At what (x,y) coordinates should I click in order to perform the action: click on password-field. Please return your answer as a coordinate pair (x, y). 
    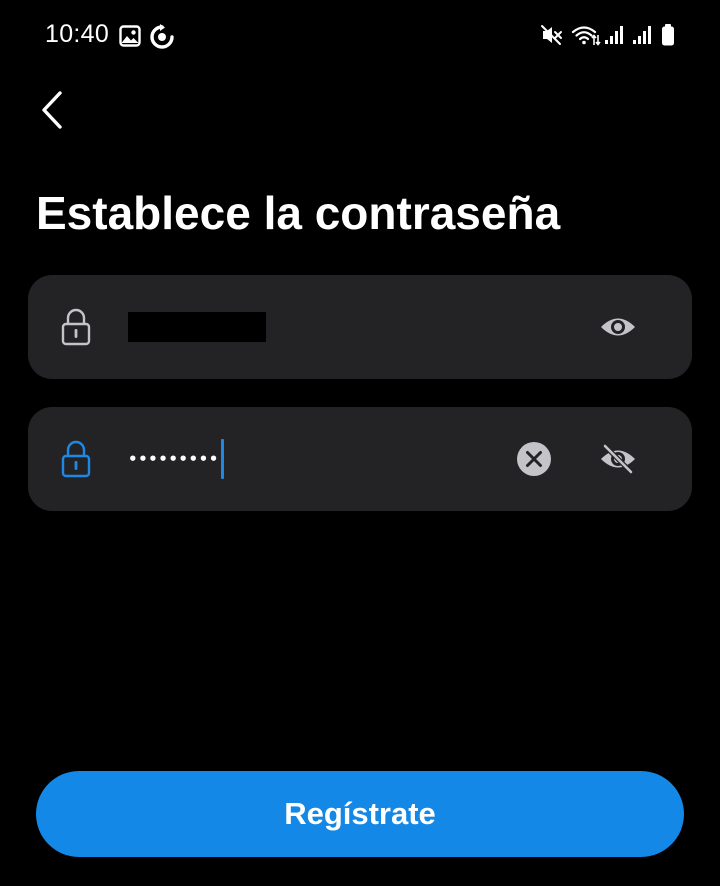
    Looking at the image, I should click on (360, 327).